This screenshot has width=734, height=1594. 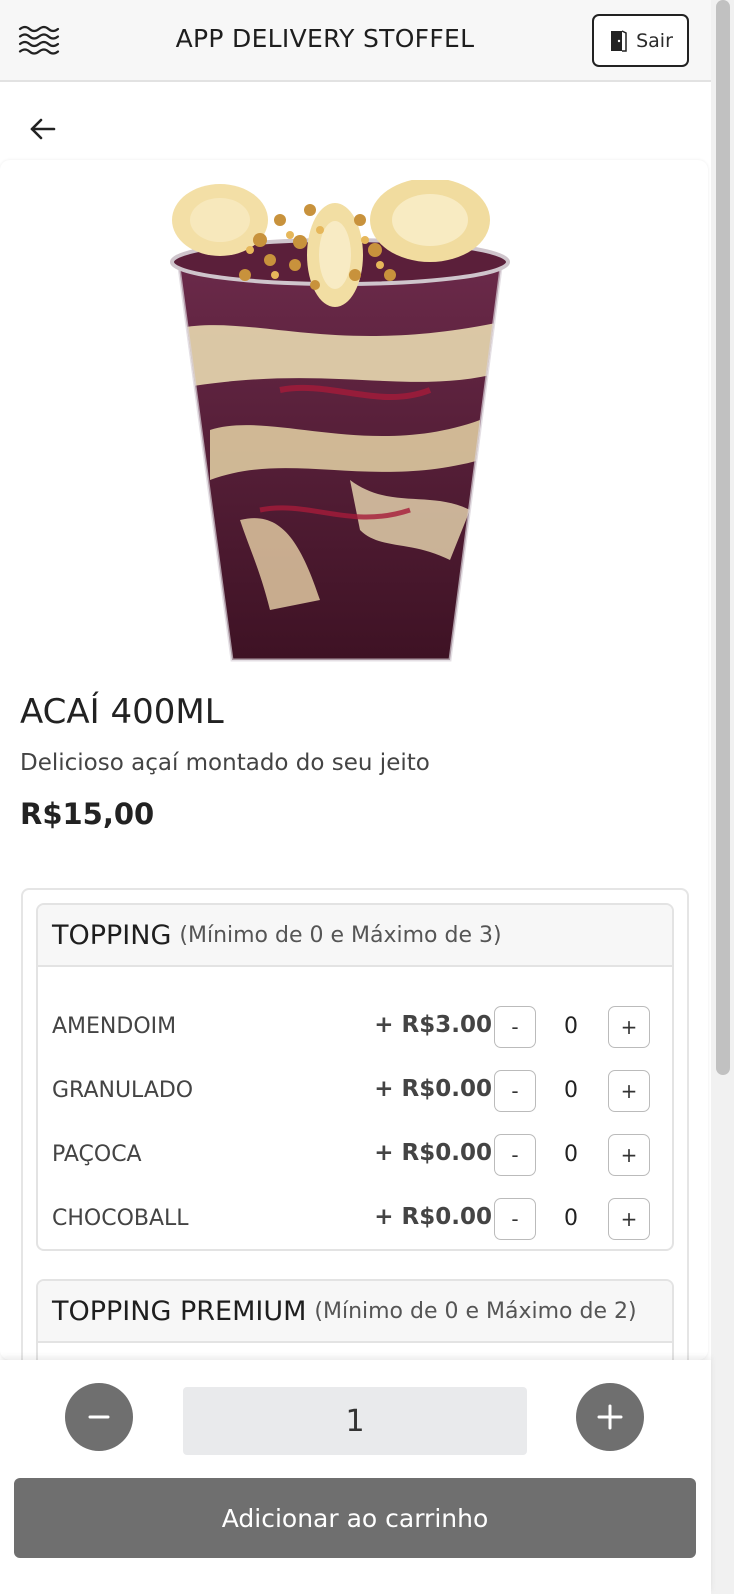 I want to click on app-title: APP DELIVERY STOFFEL, so click(x=325, y=38).